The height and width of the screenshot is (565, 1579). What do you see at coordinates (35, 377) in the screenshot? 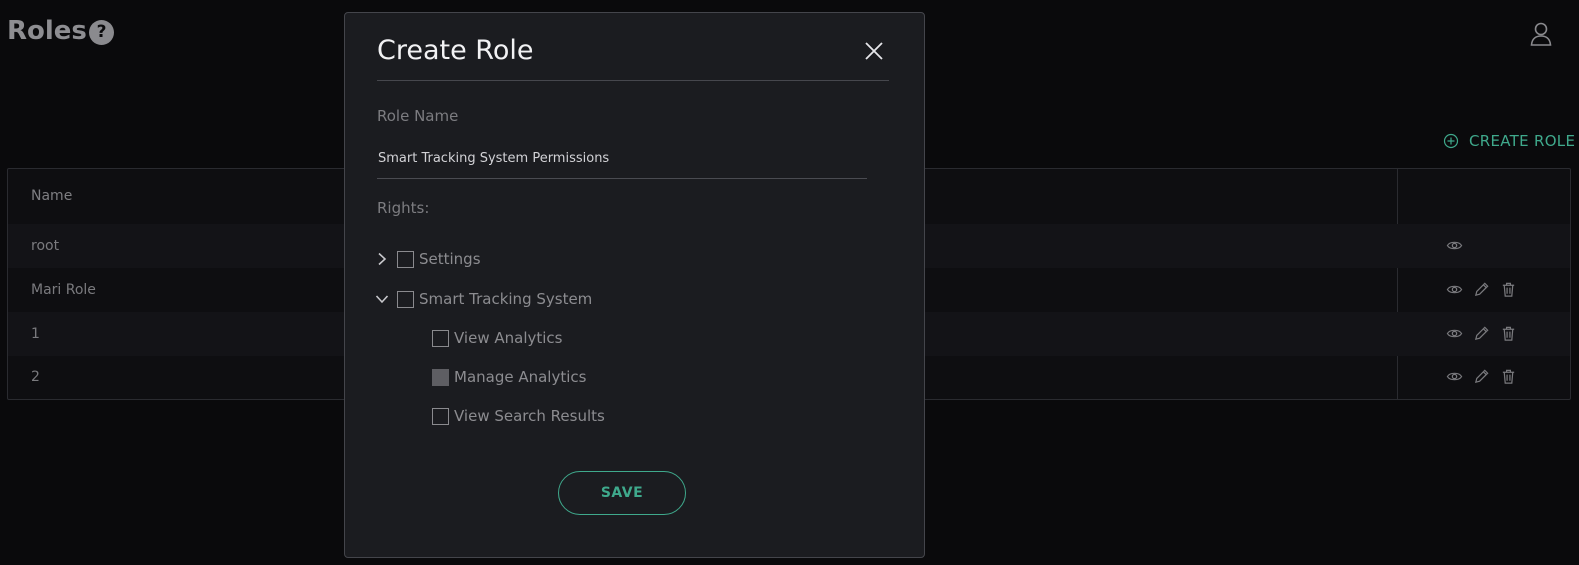
I see `role-name-cell: 2` at bounding box center [35, 377].